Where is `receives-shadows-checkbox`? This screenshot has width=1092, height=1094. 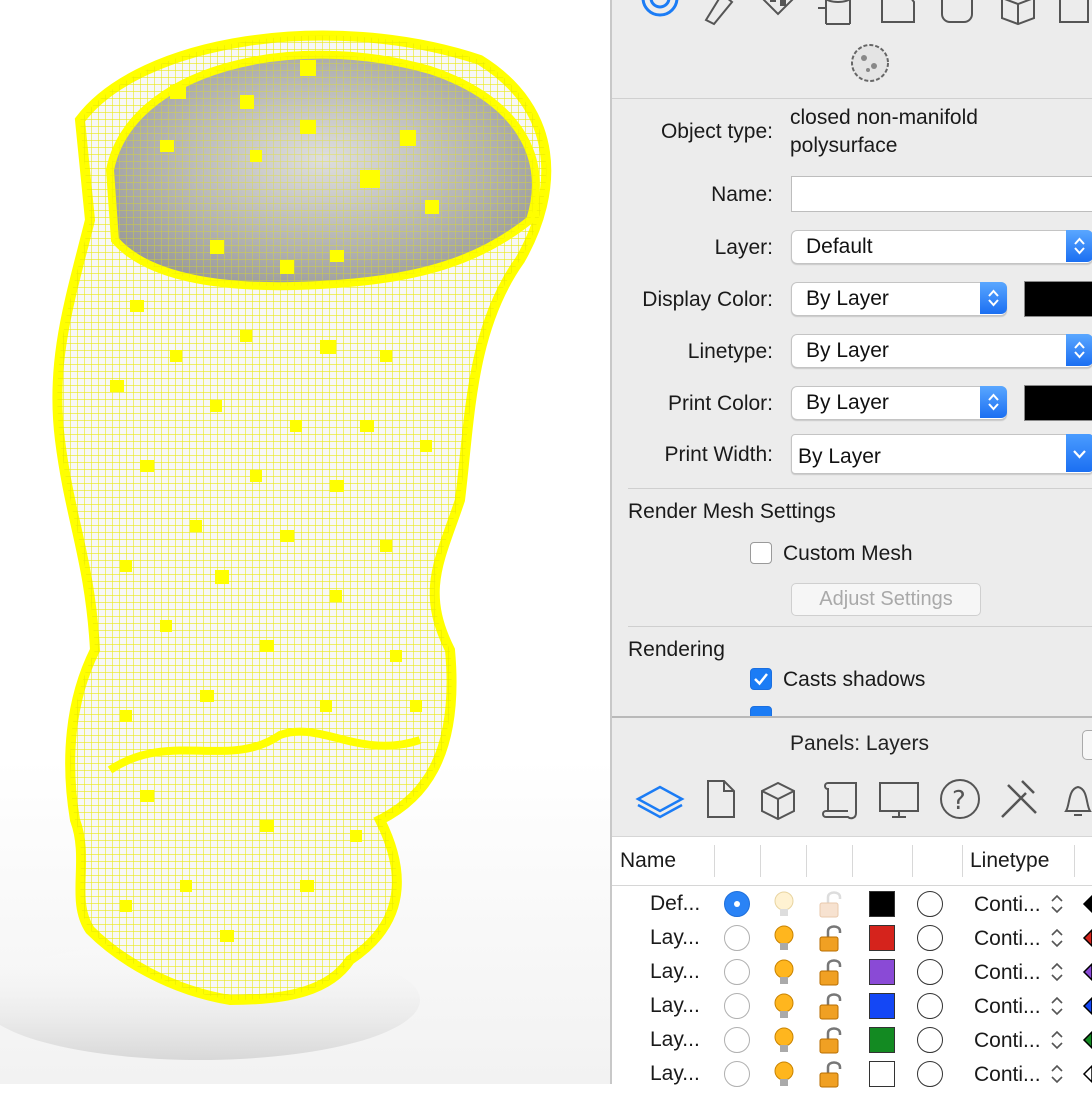
receives-shadows-checkbox is located at coordinates (761, 711).